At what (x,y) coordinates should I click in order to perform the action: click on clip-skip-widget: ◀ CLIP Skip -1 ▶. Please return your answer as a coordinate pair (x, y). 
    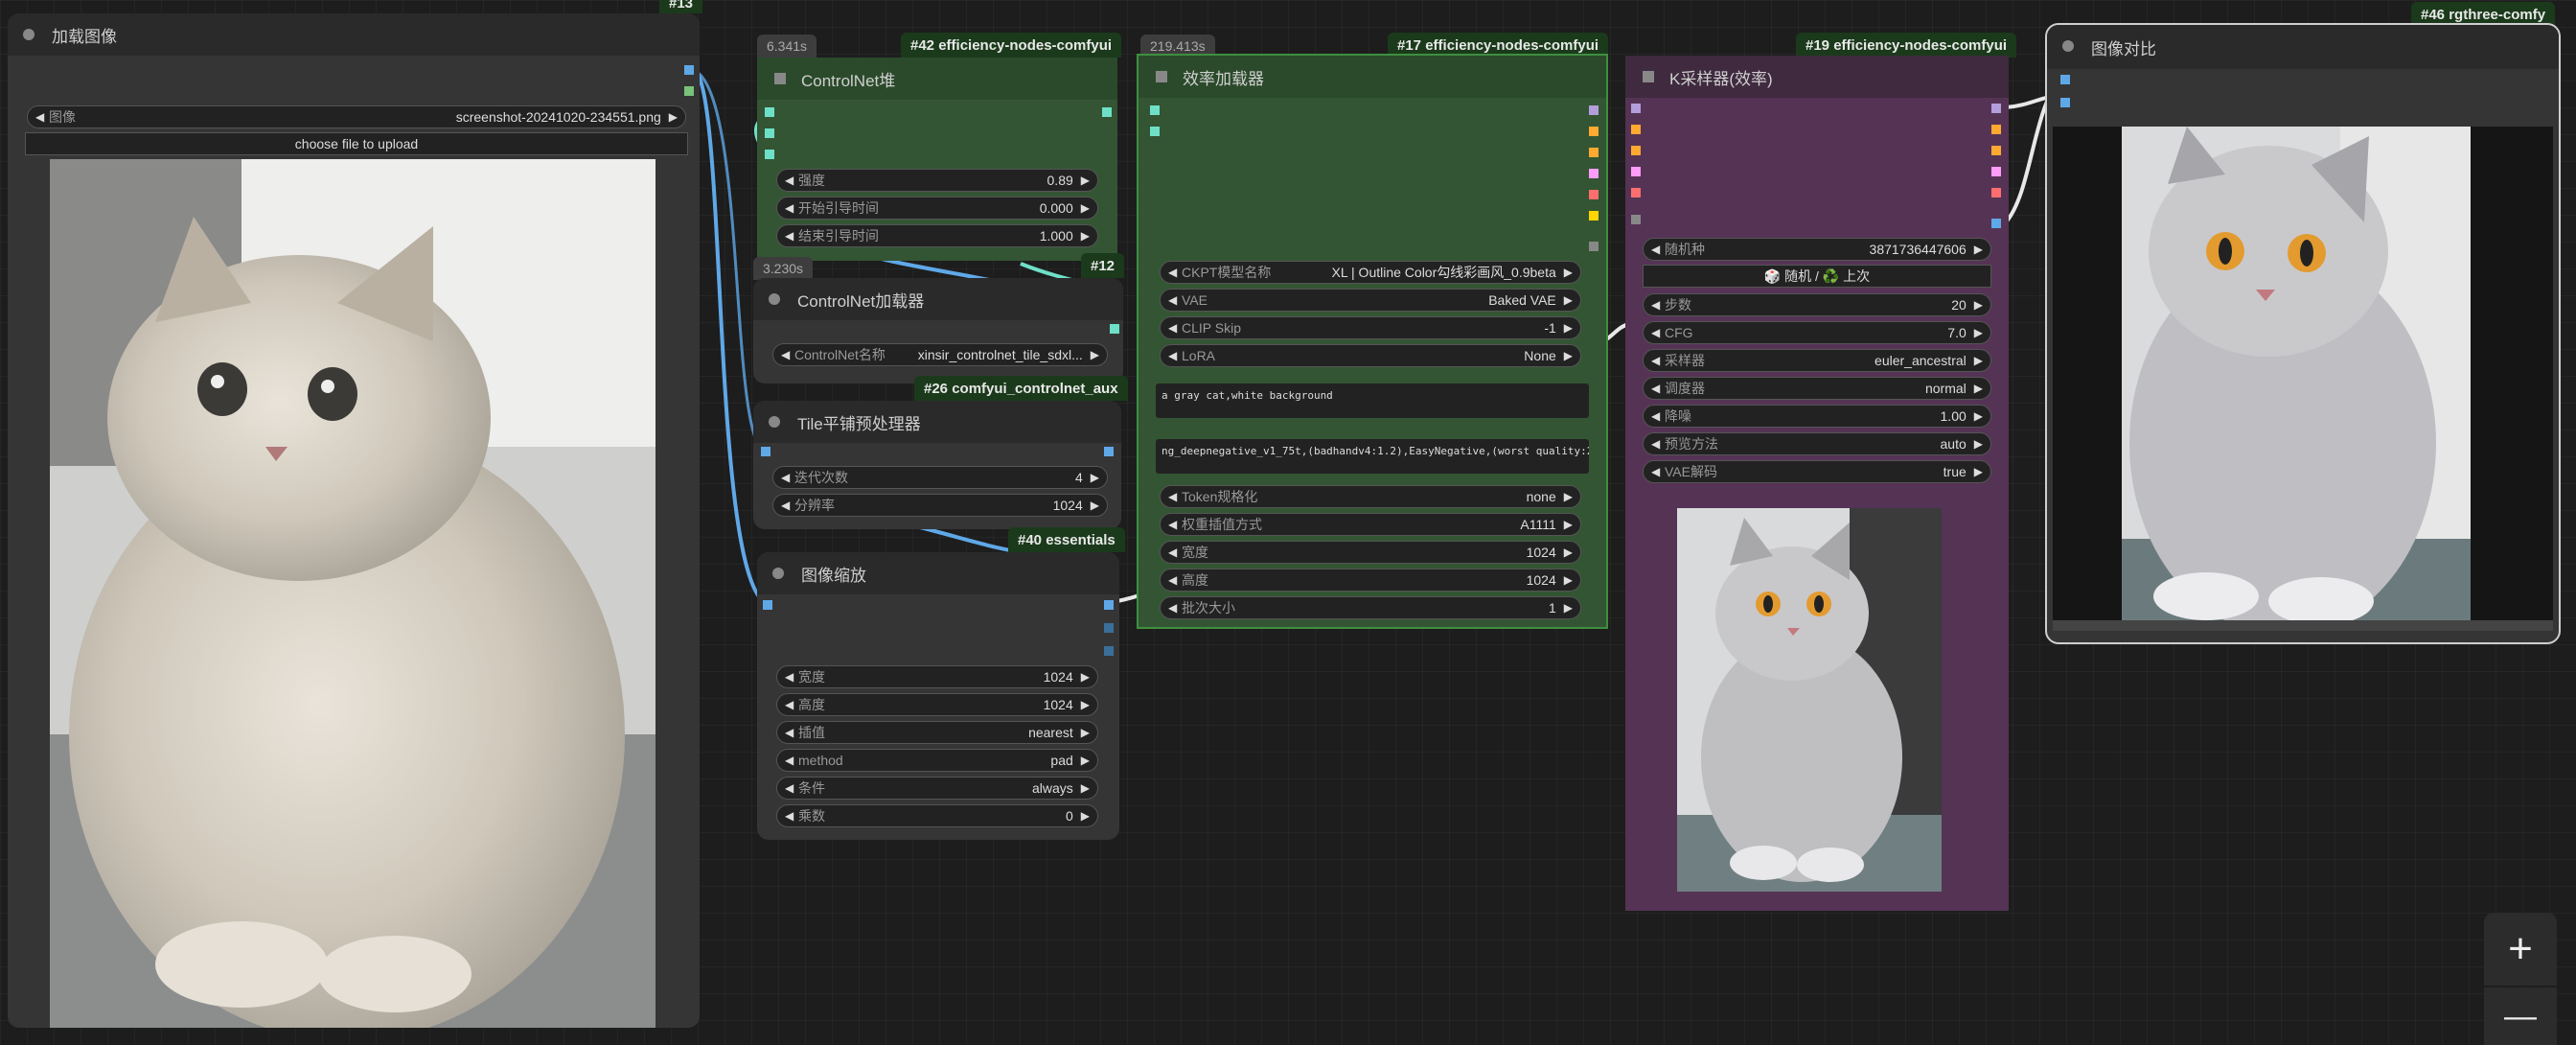
    Looking at the image, I should click on (1370, 327).